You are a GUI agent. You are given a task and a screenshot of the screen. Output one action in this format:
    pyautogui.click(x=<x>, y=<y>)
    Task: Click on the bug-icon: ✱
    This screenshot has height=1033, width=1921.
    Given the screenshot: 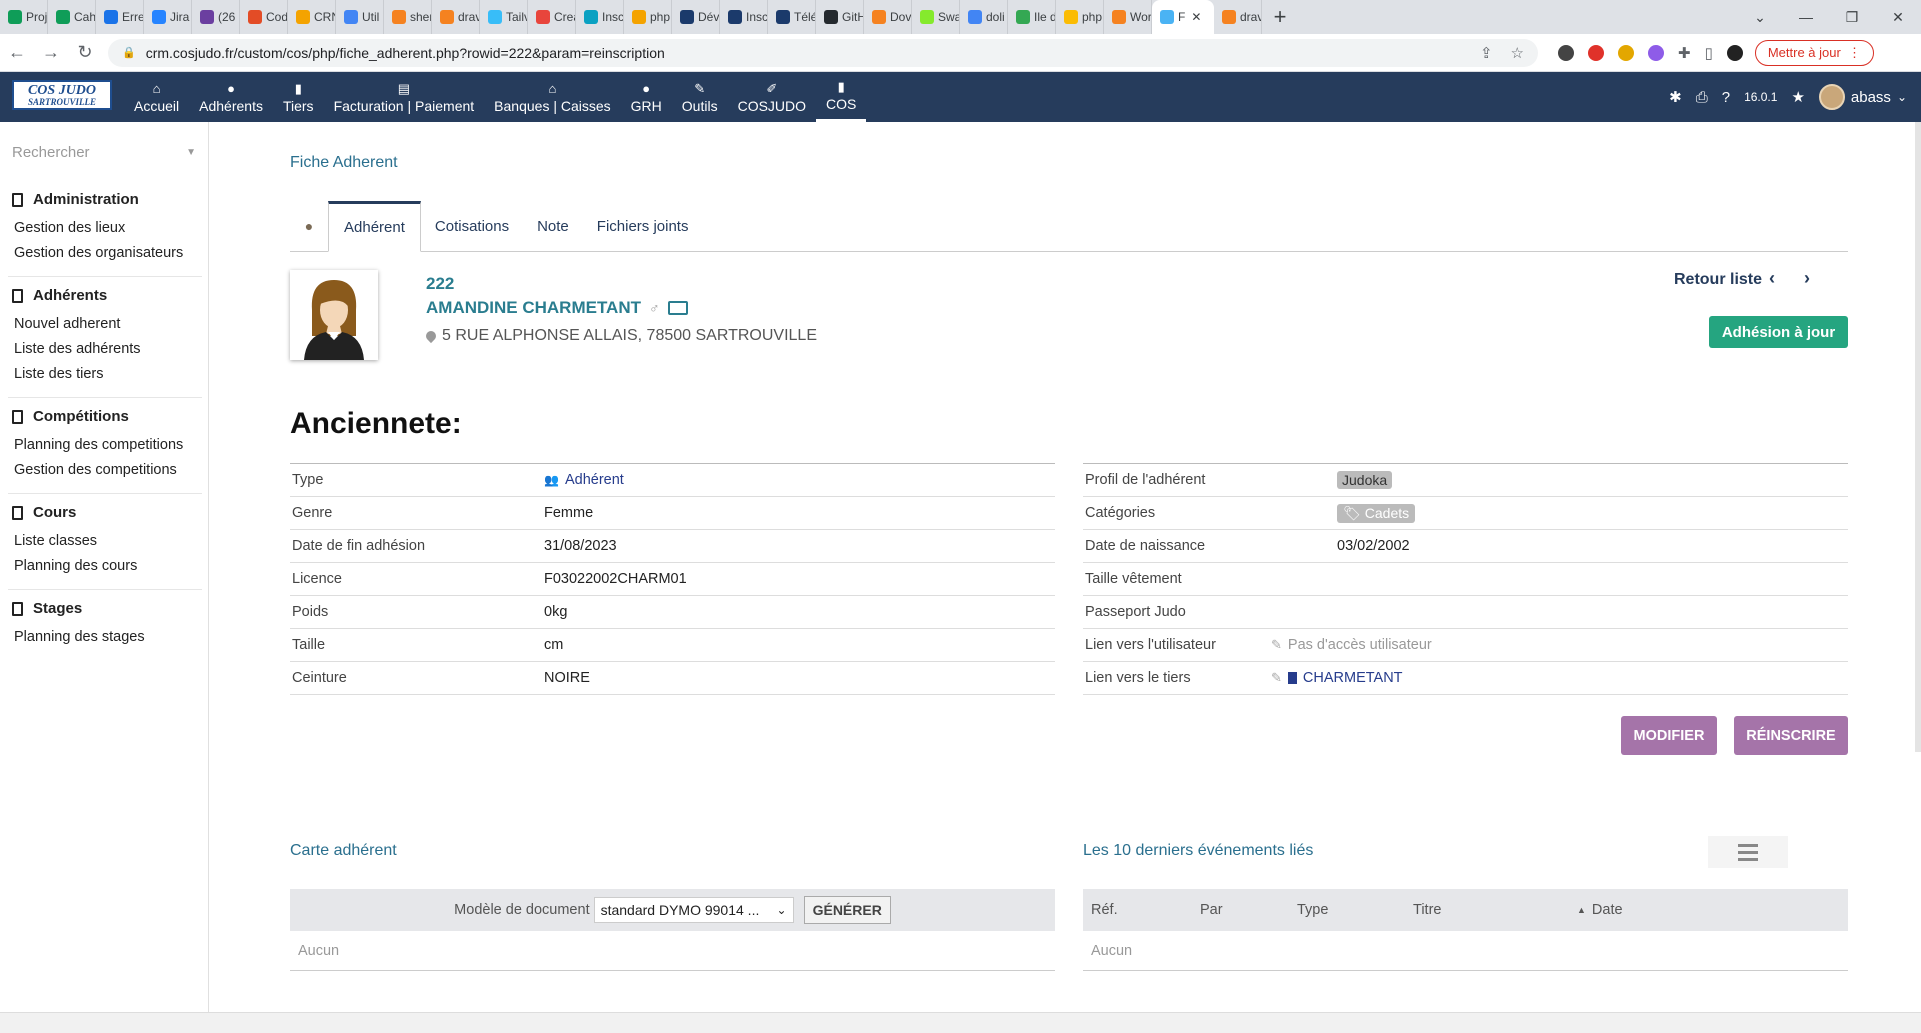 What is the action you would take?
    pyautogui.click(x=1675, y=97)
    